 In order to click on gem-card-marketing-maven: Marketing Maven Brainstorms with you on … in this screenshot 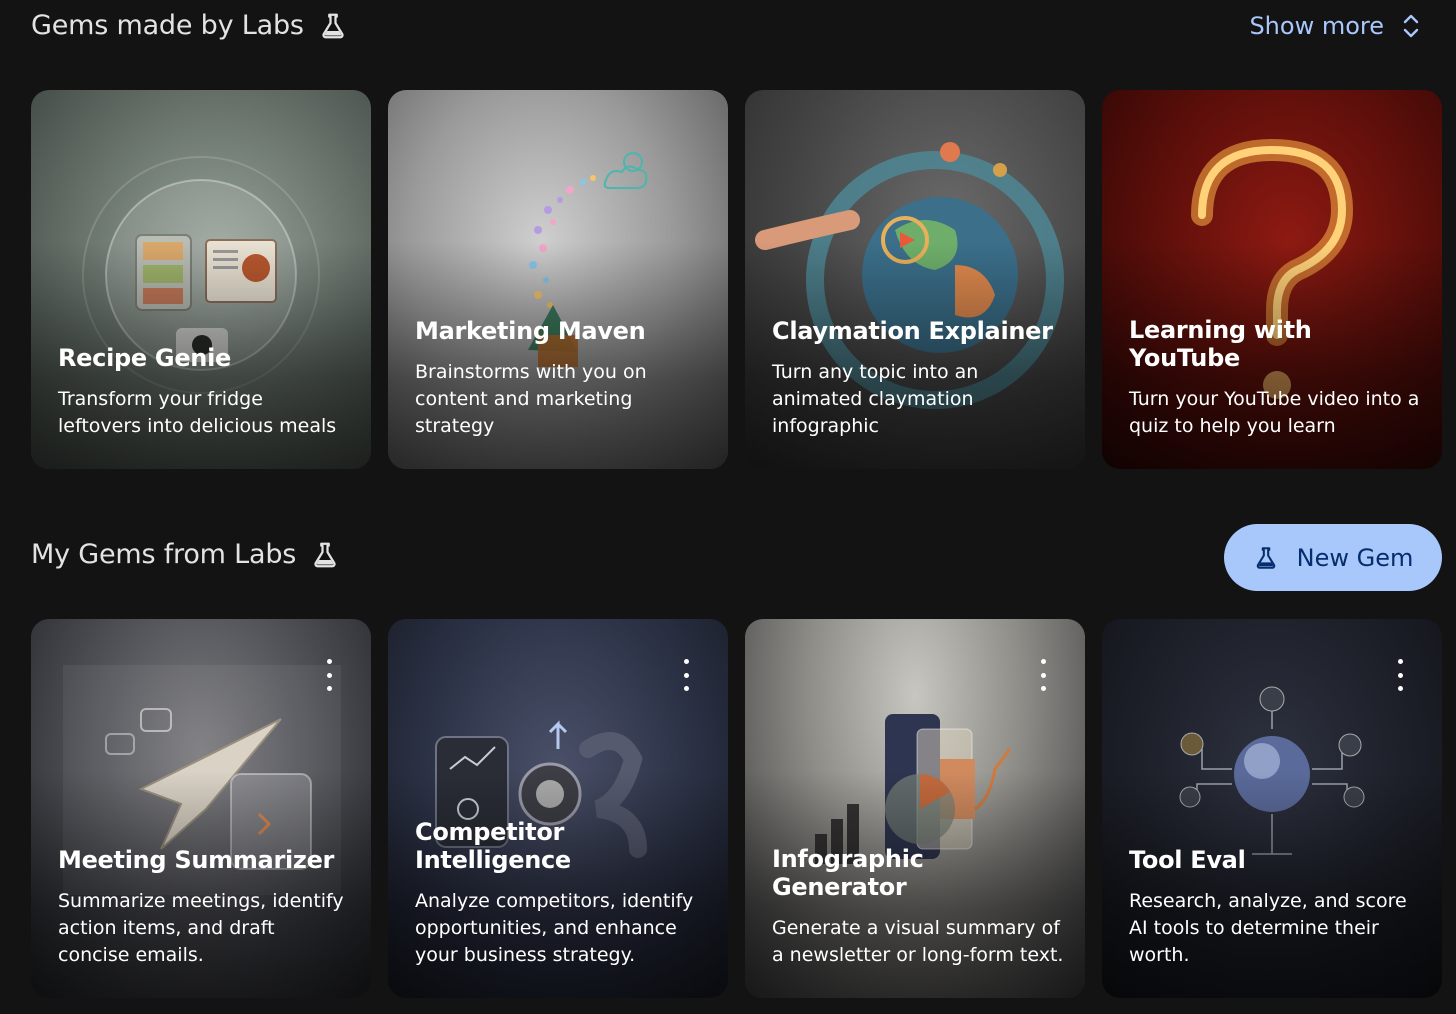, I will do `click(558, 279)`.